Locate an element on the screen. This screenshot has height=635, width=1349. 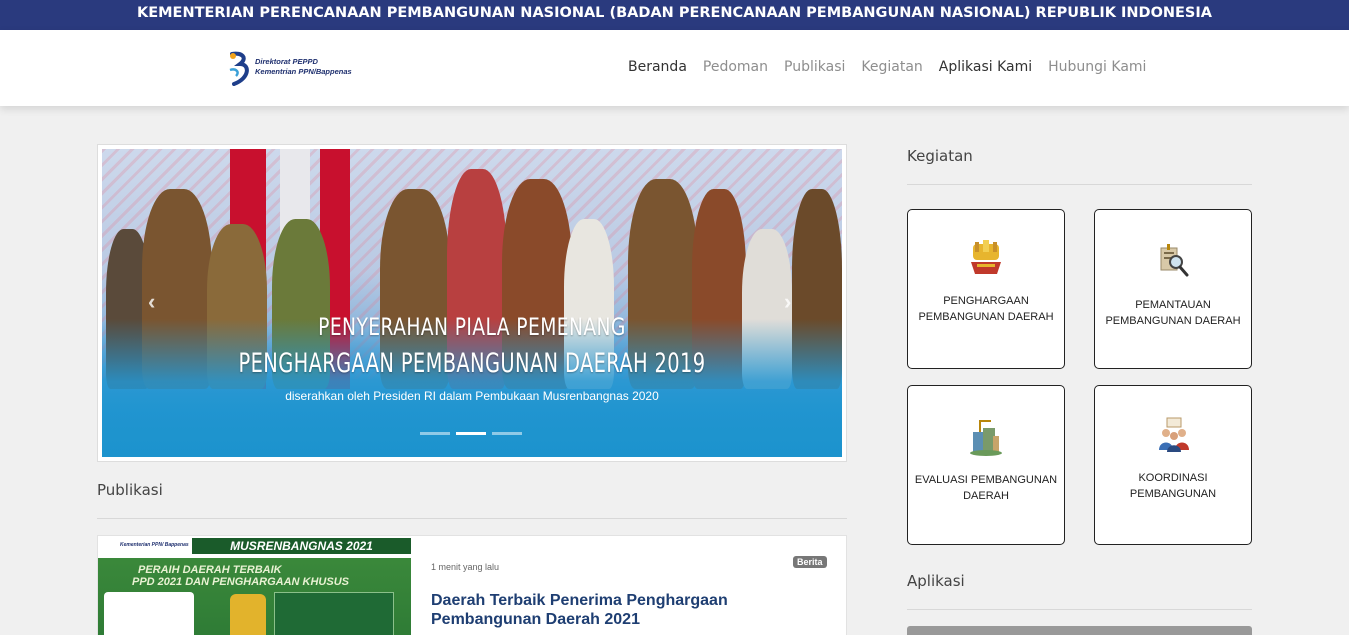
slide-caption-line2: PENGHARGAAN PEMBANGUNAN DAERAH 2019 is located at coordinates (472, 363).